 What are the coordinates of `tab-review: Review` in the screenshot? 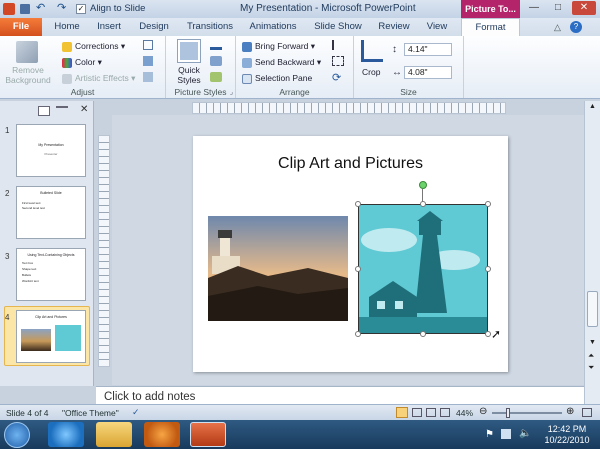 It's located at (394, 27).